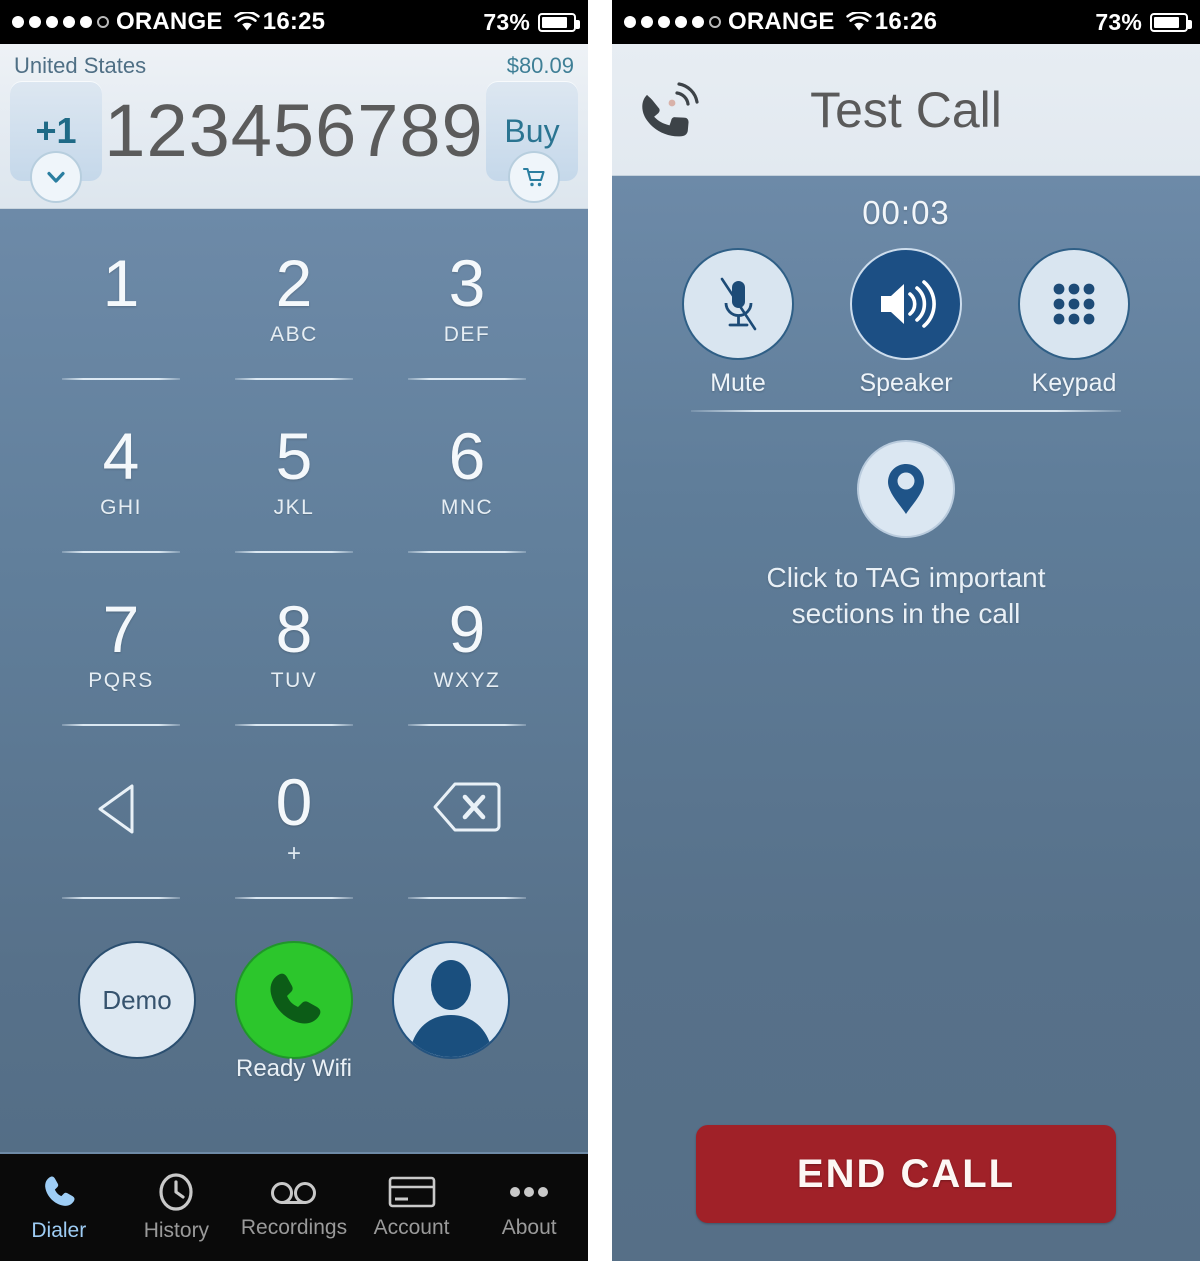 This screenshot has height=1261, width=1200. I want to click on contacts-action, so click(451, 1000).